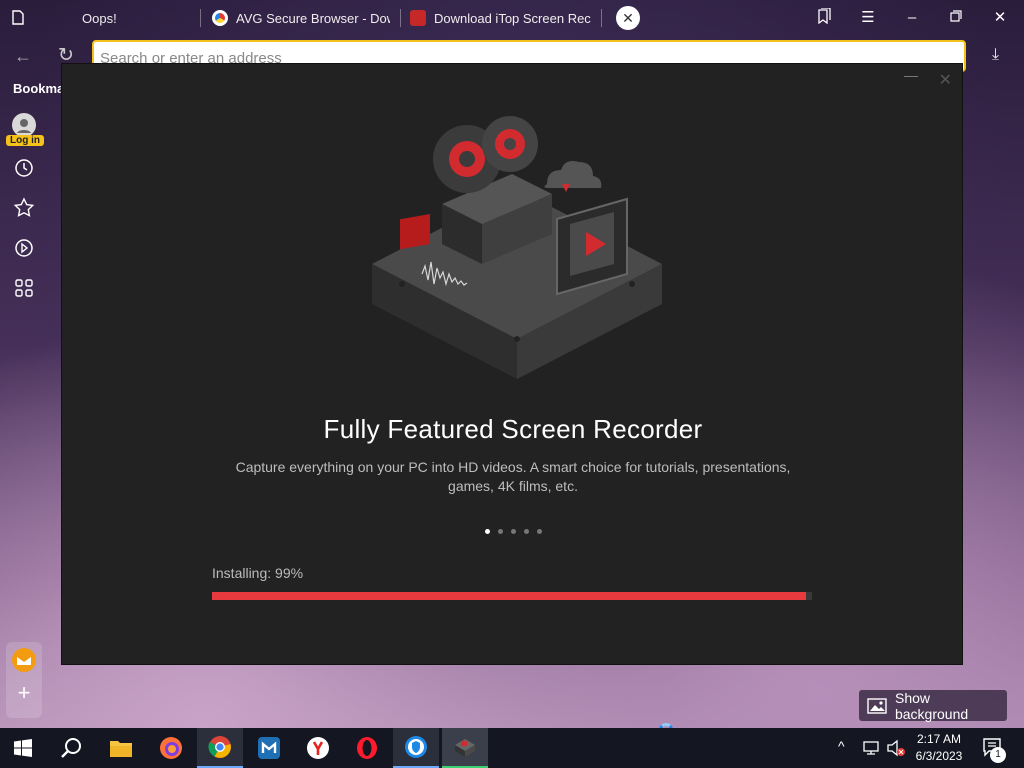 This screenshot has height=768, width=1024. What do you see at coordinates (995, 55) in the screenshot?
I see `download-icon: ⤓` at bounding box center [995, 55].